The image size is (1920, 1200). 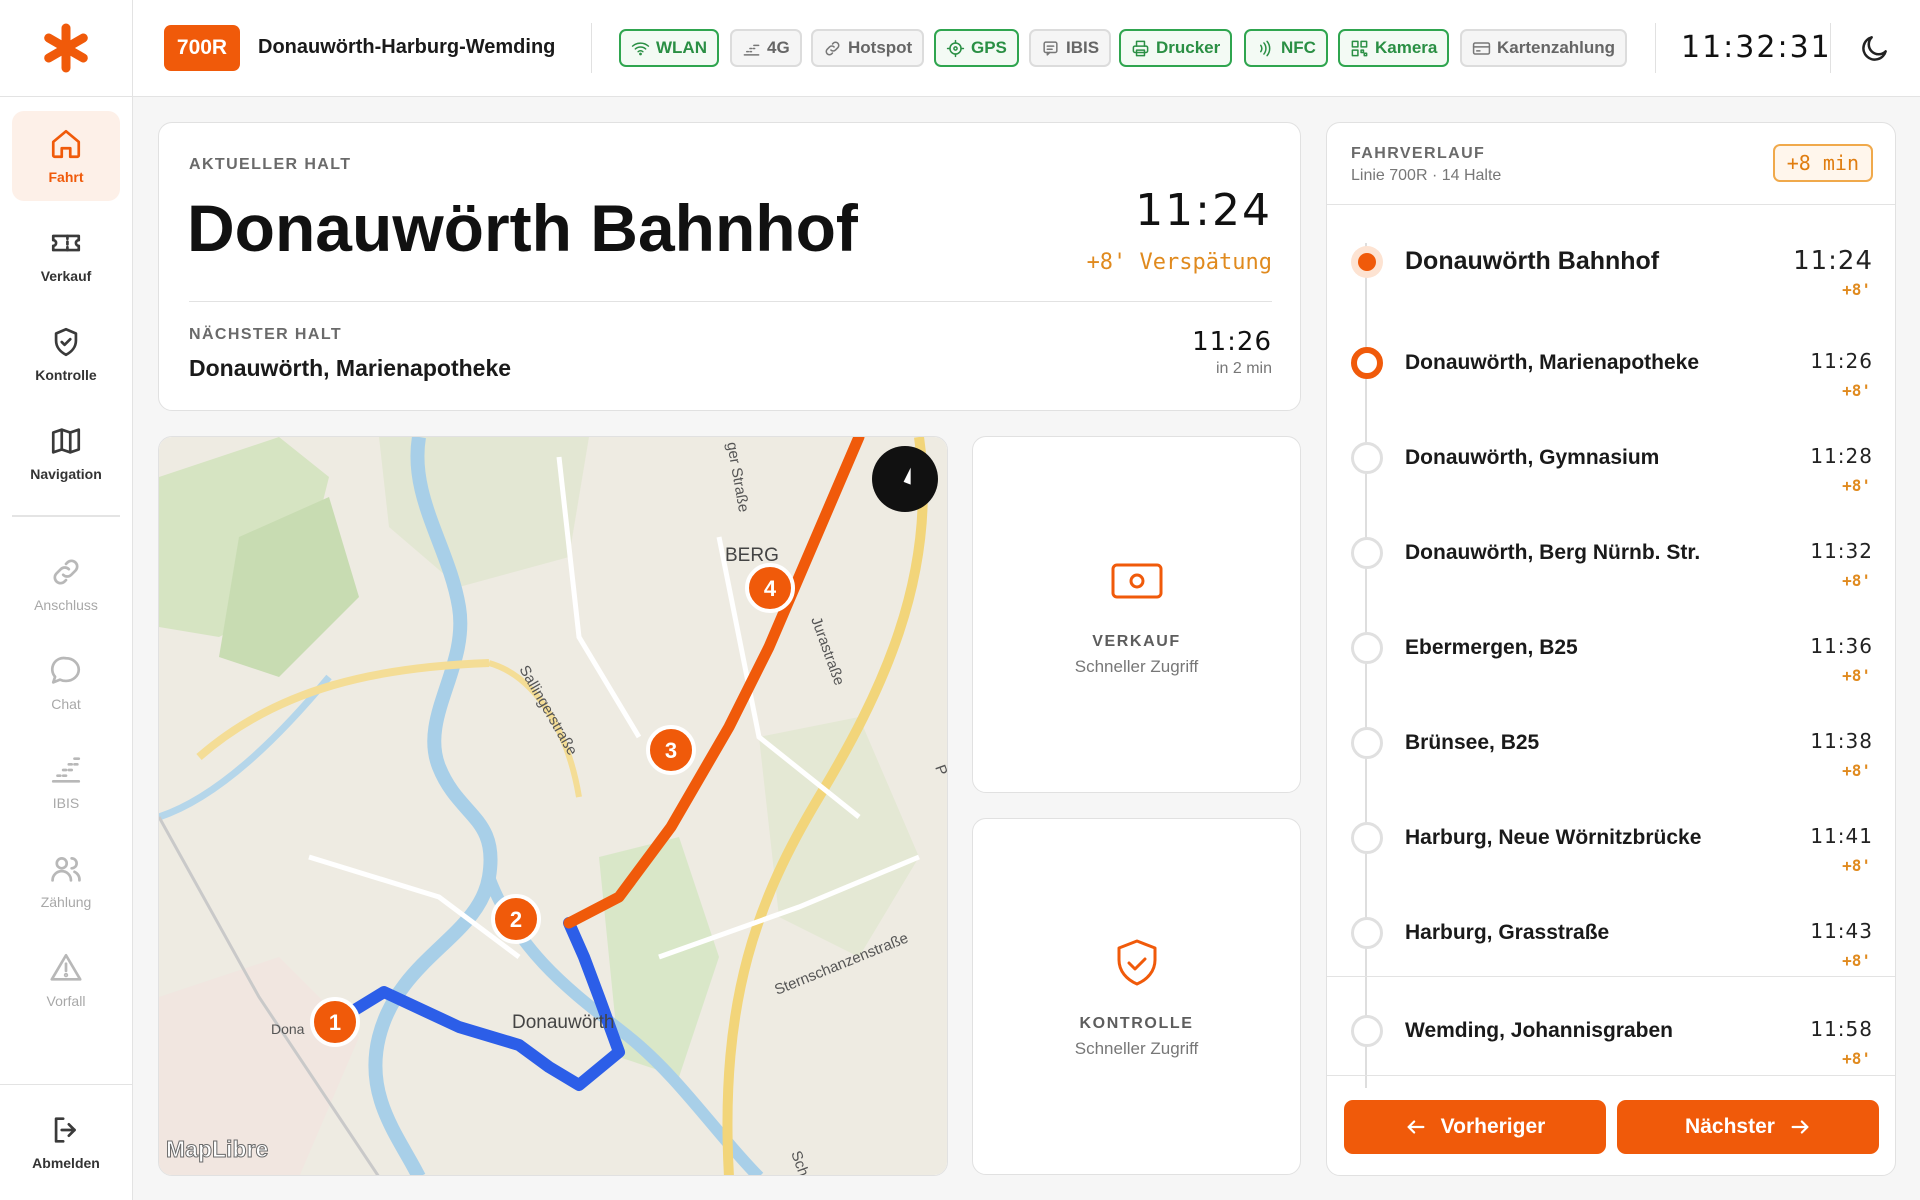 I want to click on compass-button, so click(x=905, y=479).